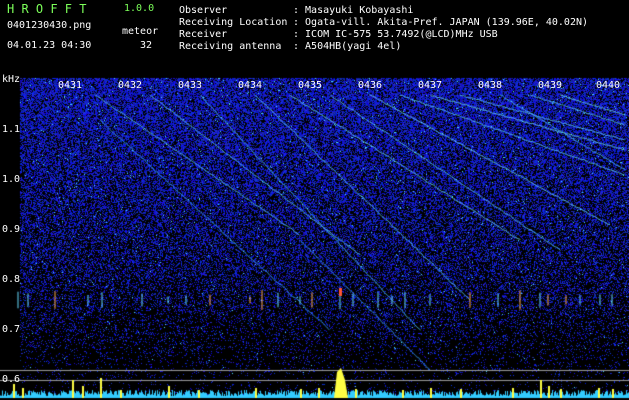  I want to click on time-tick-label: 0433, so click(190, 85).